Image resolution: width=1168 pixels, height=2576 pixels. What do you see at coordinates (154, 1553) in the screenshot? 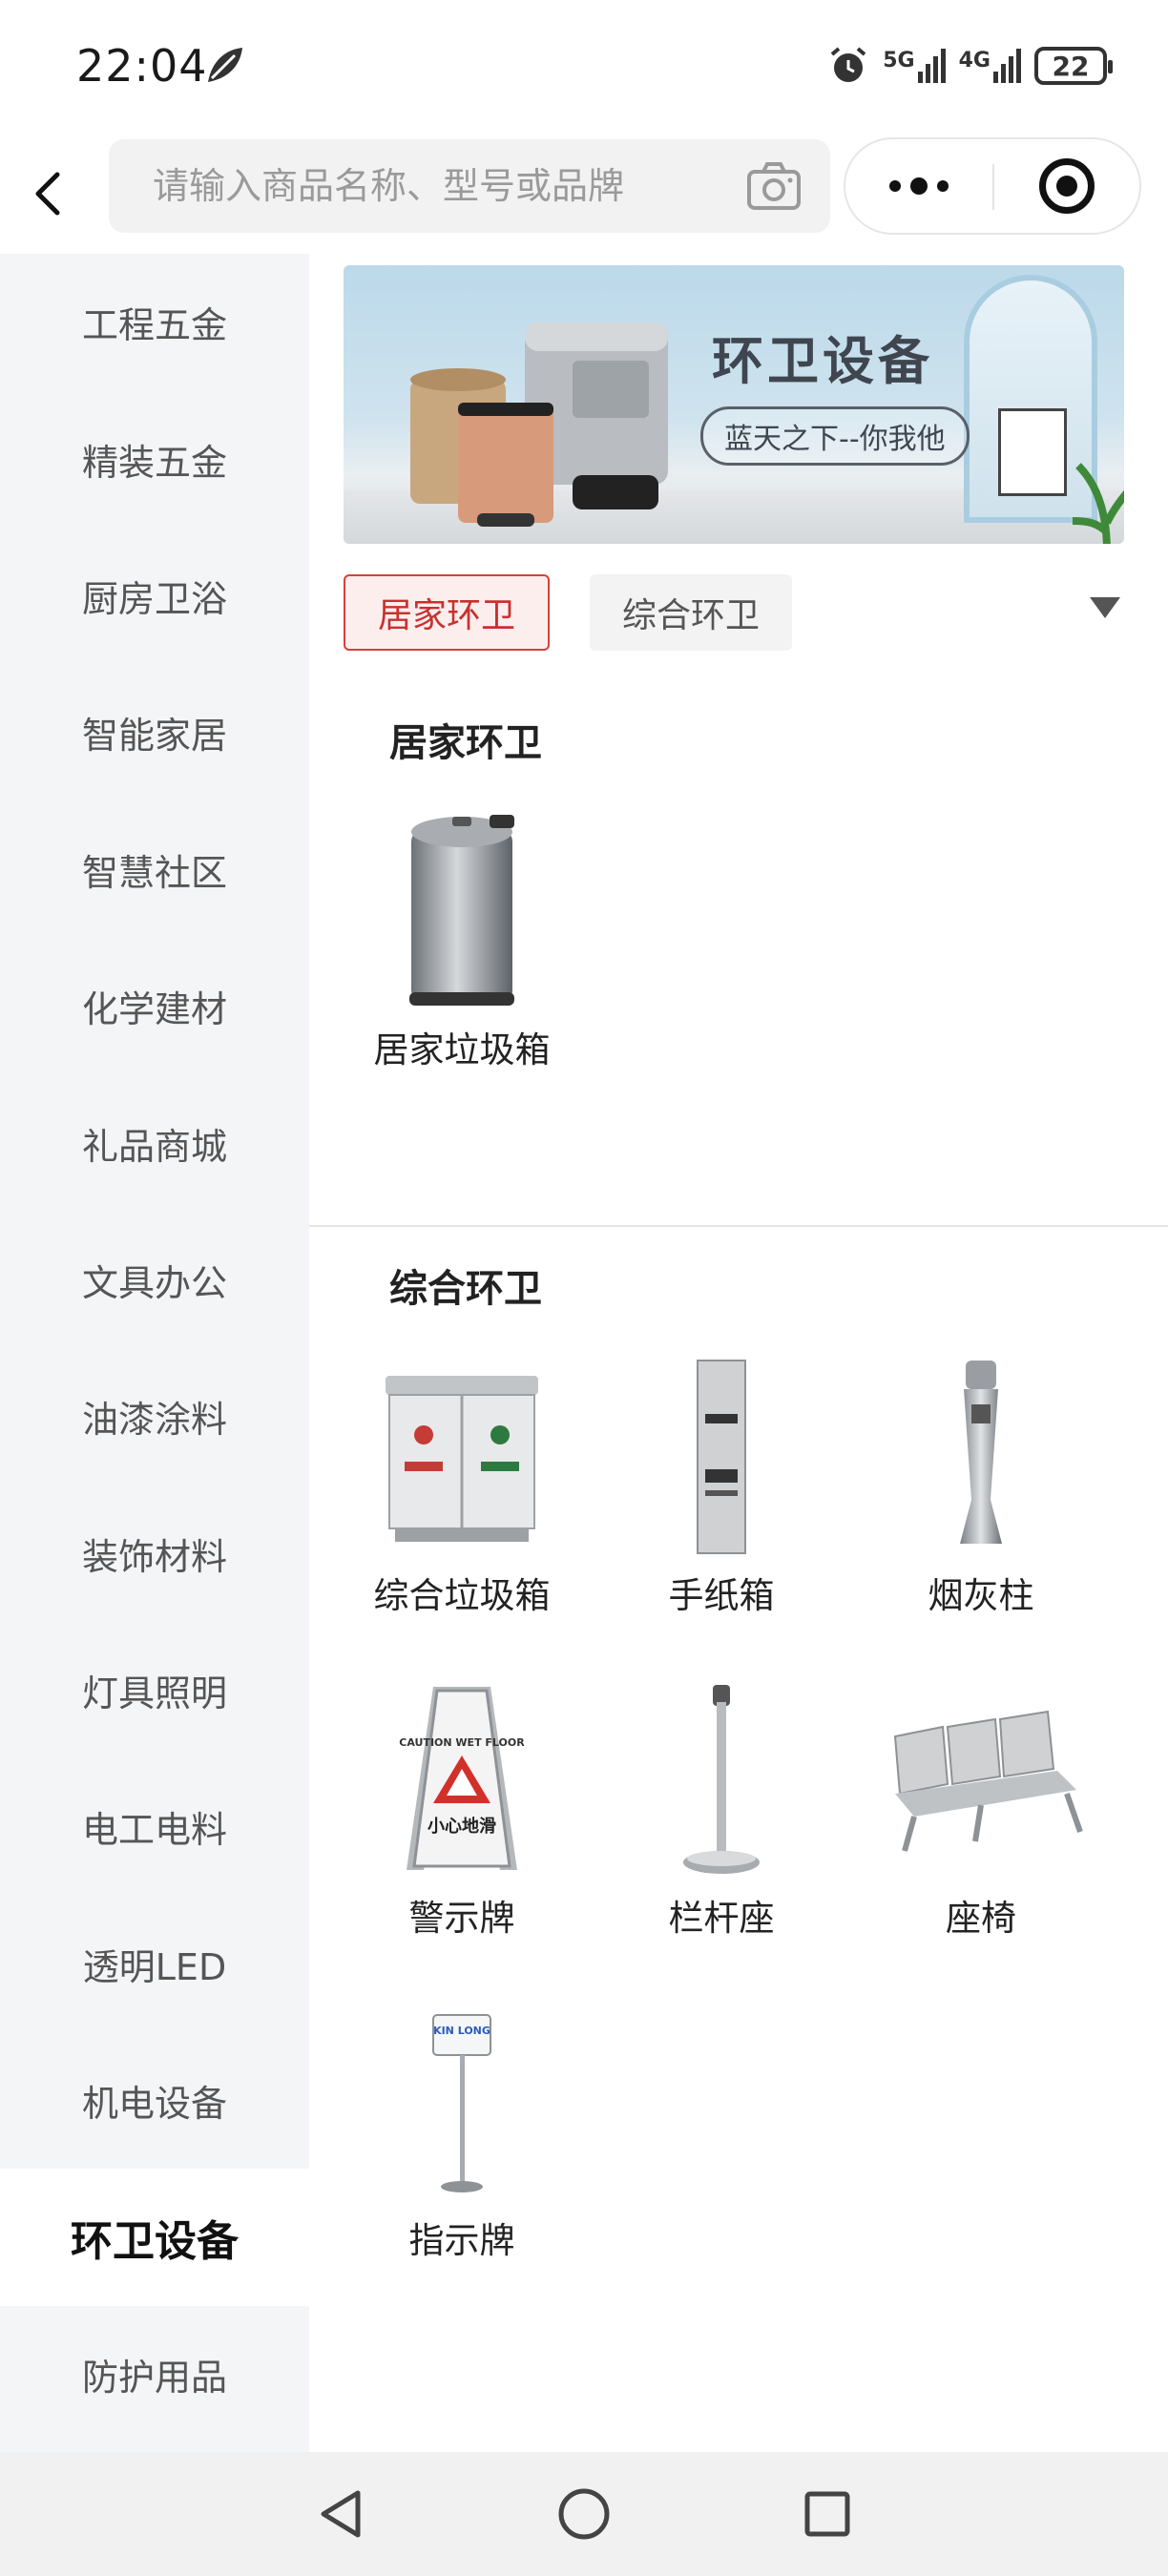
I see `sidebar-item-decor-materials: 装饰材料` at bounding box center [154, 1553].